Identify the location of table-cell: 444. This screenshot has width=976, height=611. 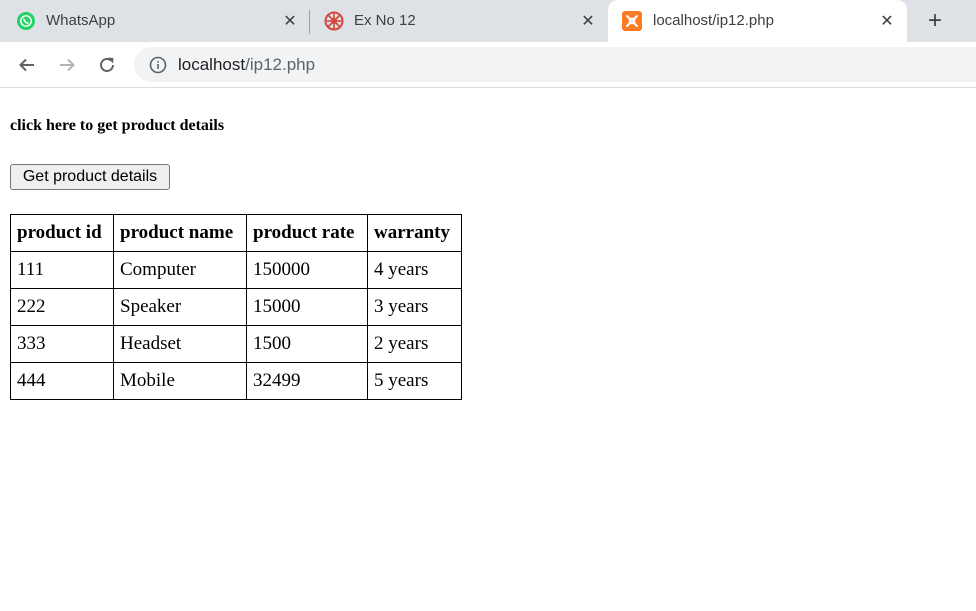
(62, 381).